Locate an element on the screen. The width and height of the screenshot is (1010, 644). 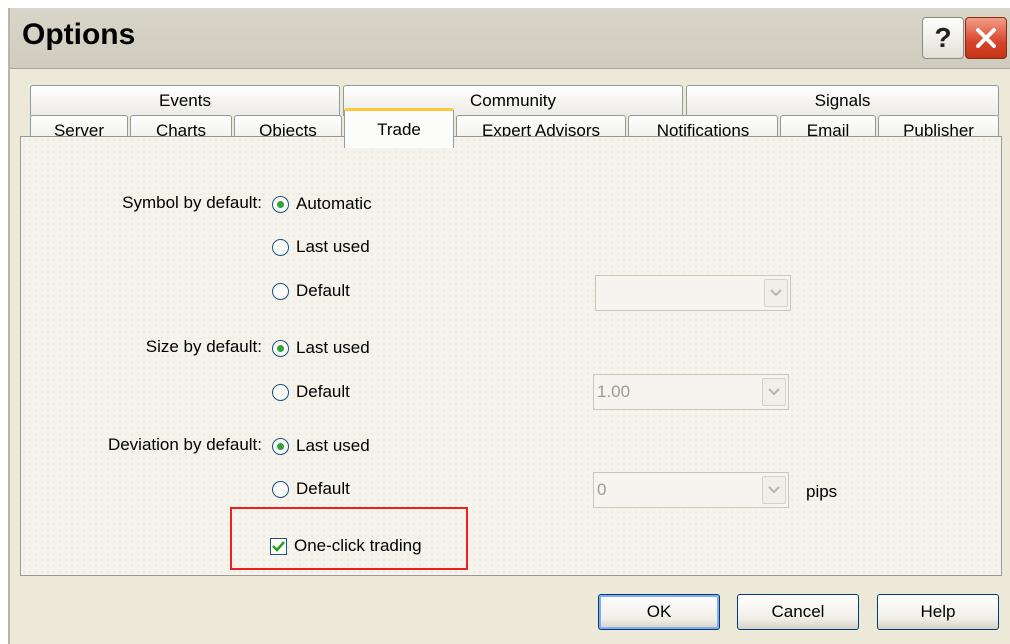
close-button is located at coordinates (986, 38).